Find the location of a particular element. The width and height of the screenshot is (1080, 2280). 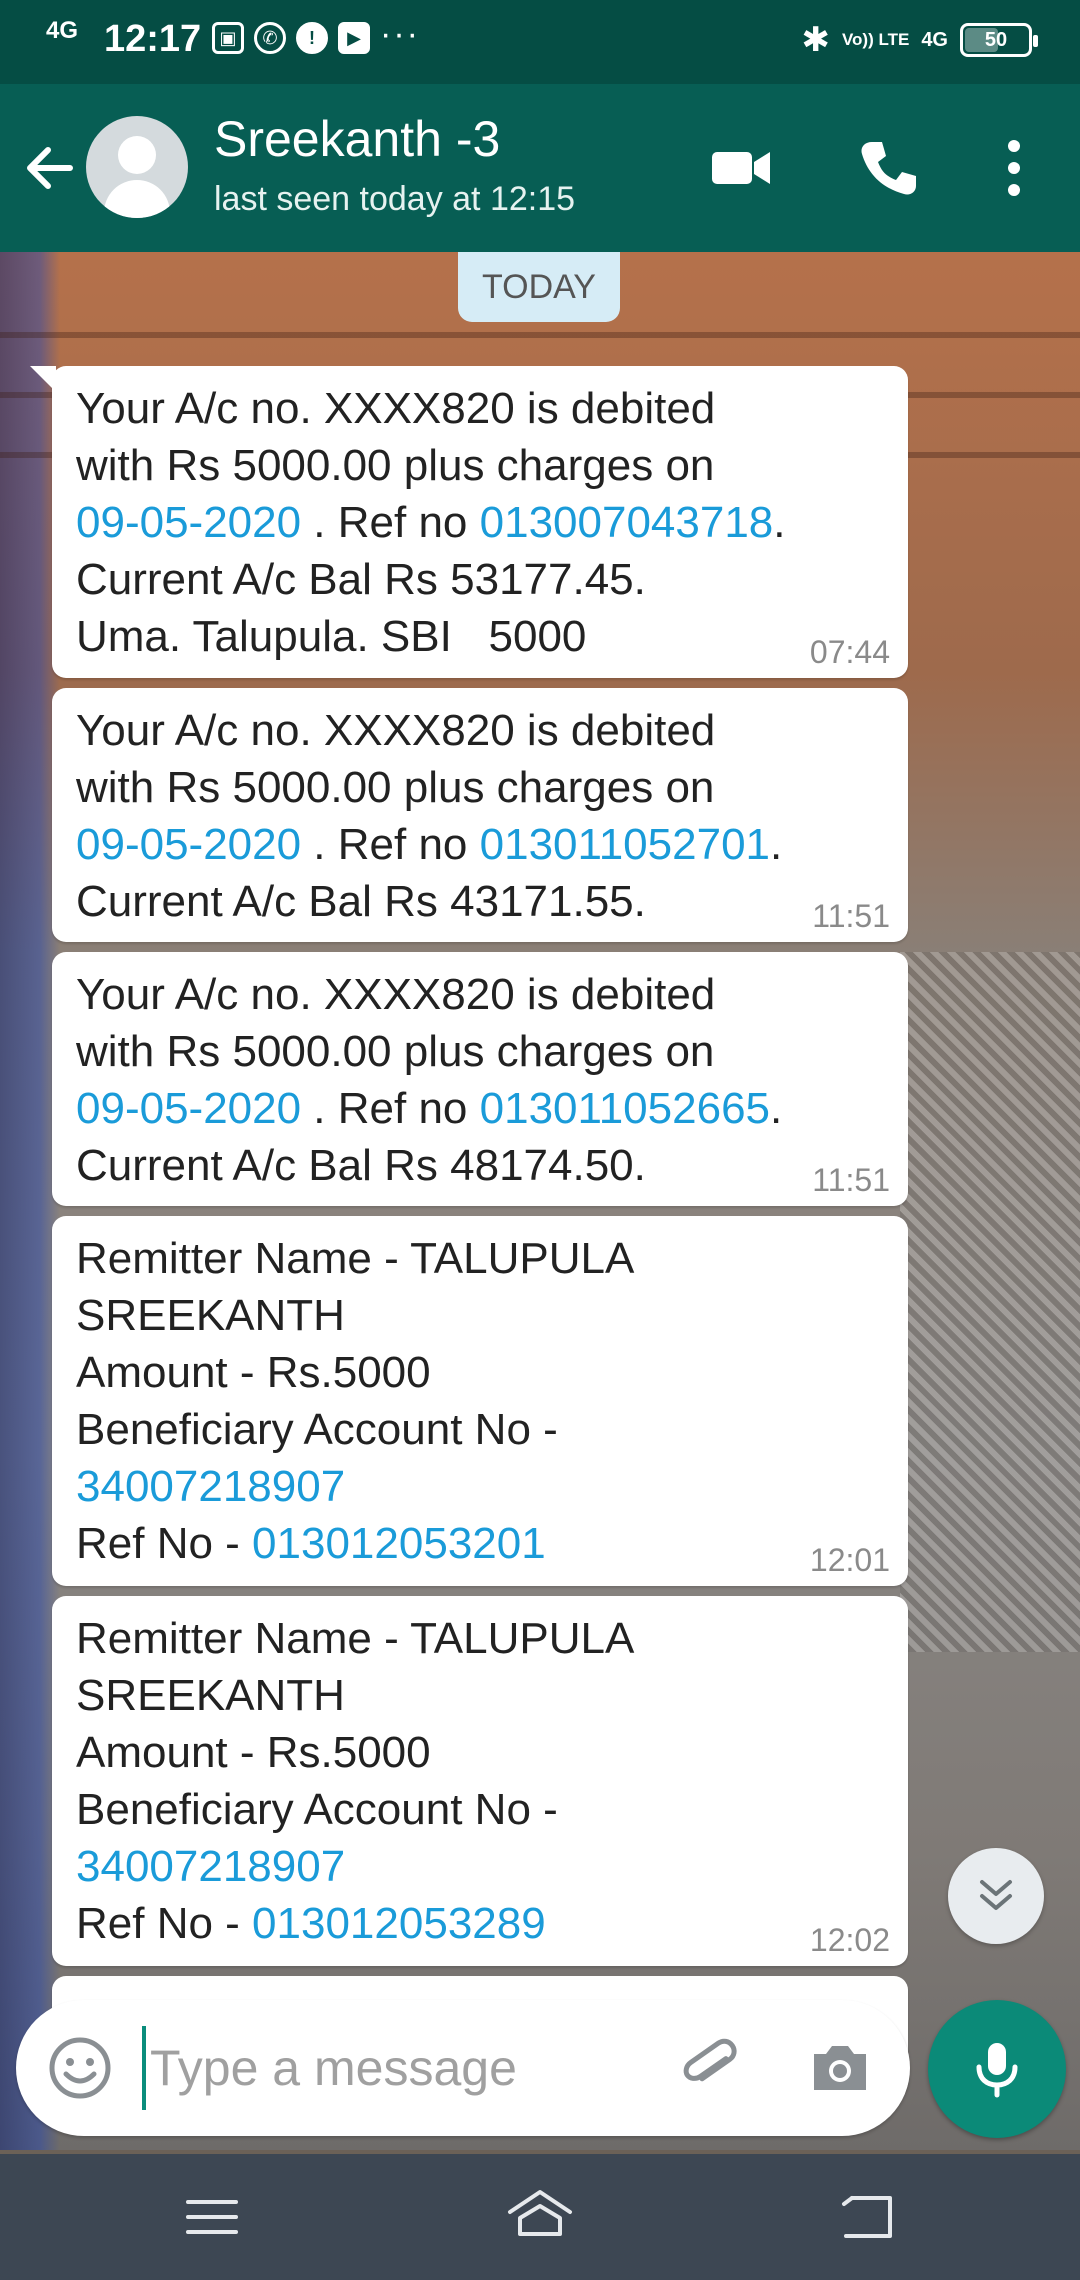

status-right-group: ✱ Vo)) LTE 4G 50 is located at coordinates (919, 40).